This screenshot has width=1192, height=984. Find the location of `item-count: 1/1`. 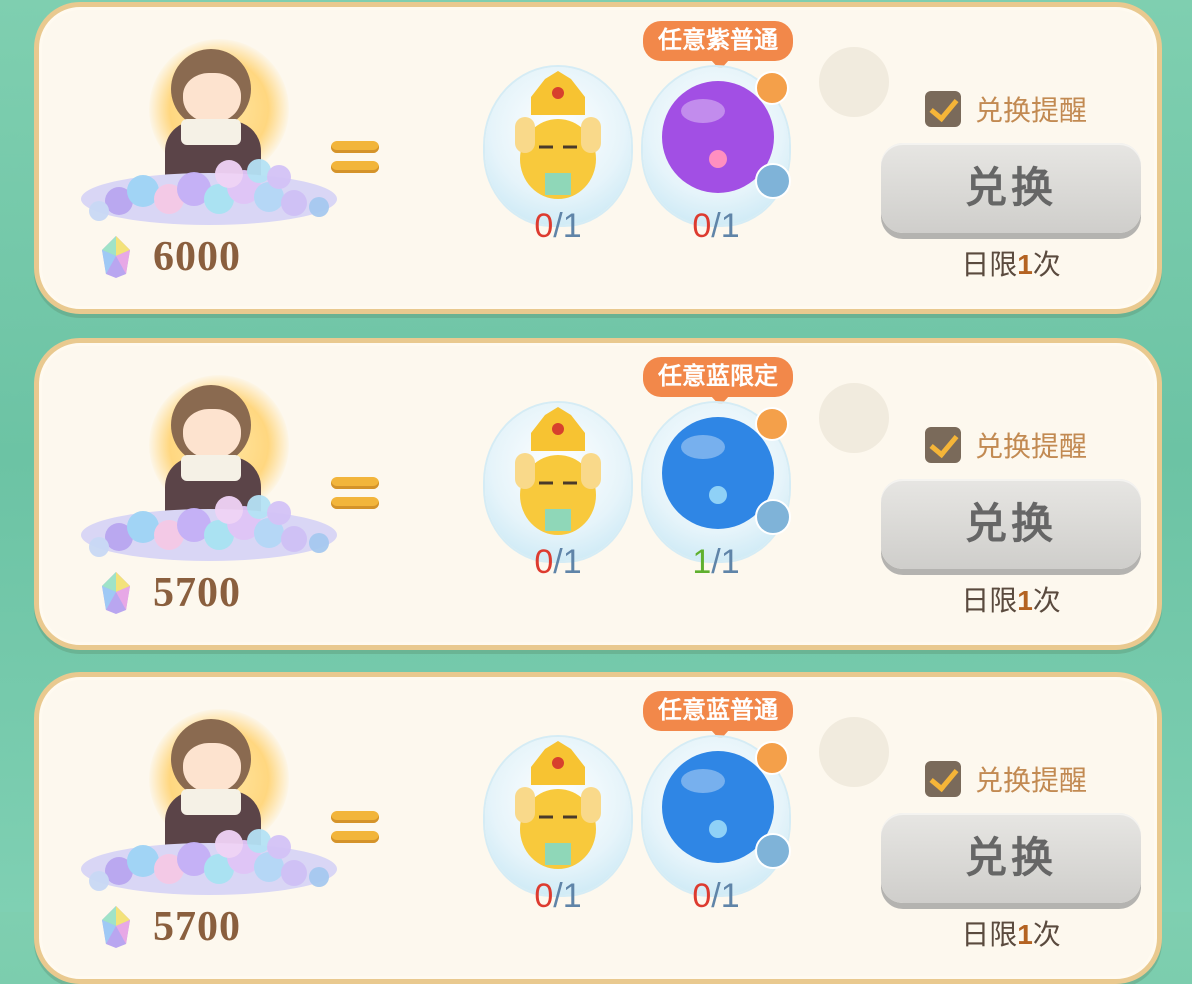

item-count: 1/1 is located at coordinates (716, 562).